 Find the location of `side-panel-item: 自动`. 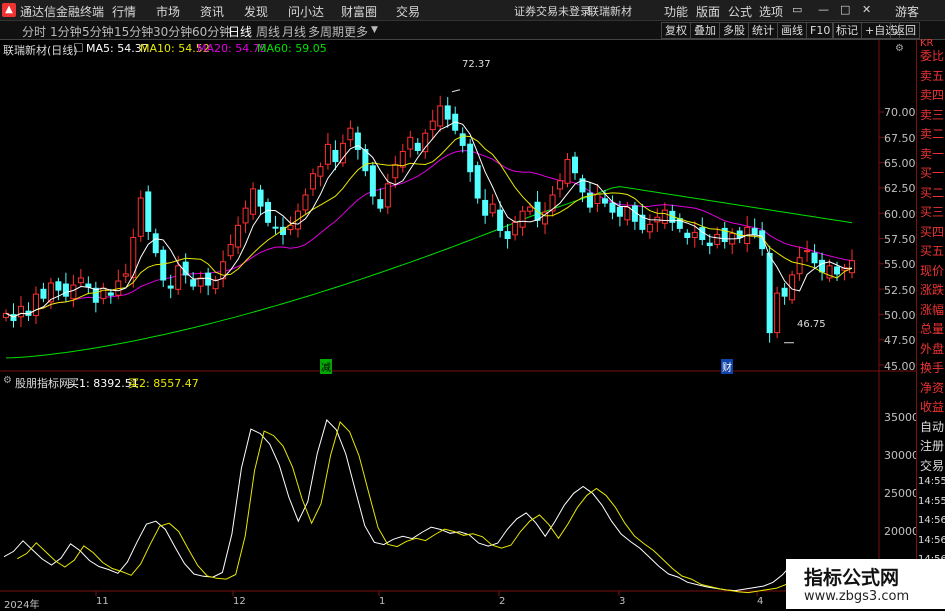

side-panel-item: 自动 is located at coordinates (932, 426).